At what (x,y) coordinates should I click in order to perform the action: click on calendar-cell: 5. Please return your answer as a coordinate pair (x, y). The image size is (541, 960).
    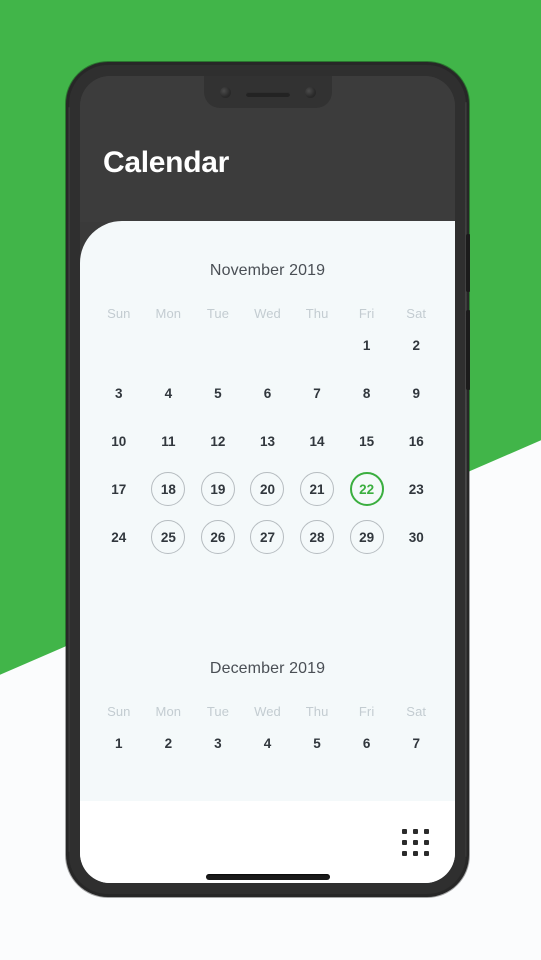
    Looking at the image, I should click on (317, 743).